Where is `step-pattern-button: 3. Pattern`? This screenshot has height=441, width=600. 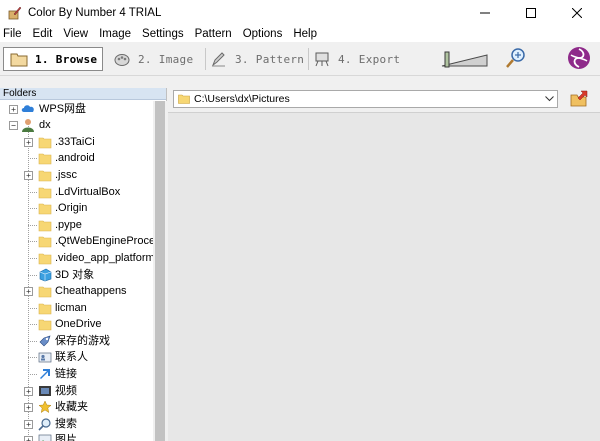
step-pattern-button: 3. Pattern is located at coordinates (257, 59).